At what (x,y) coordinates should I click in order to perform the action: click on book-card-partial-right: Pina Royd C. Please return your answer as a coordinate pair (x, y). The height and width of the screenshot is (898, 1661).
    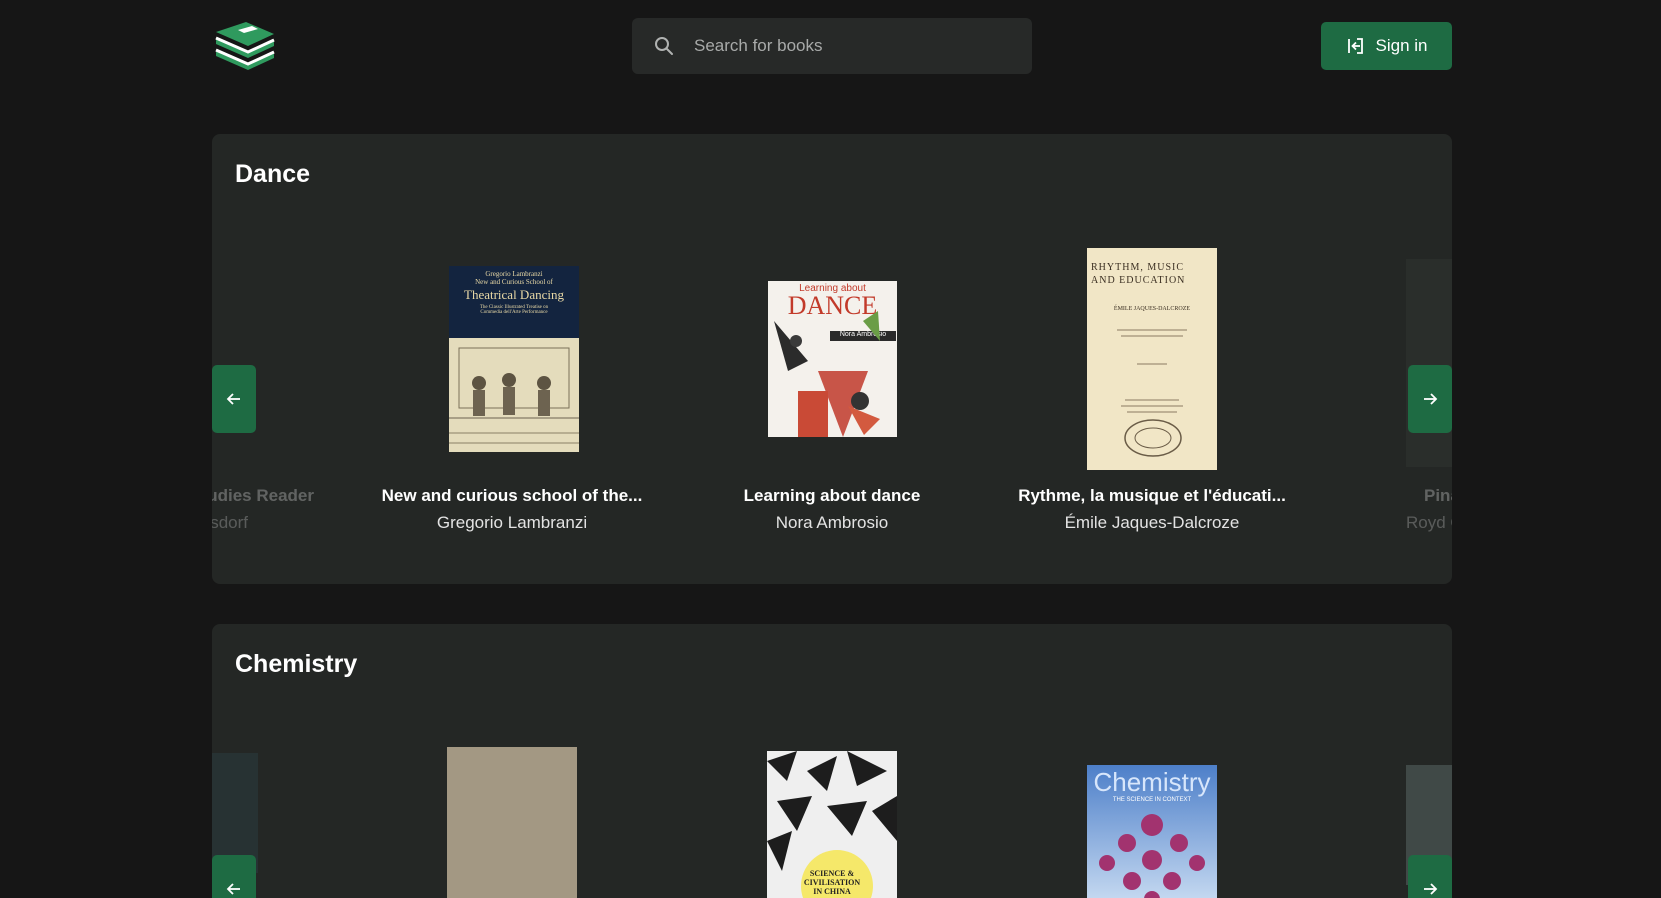
    Looking at the image, I should click on (1429, 334).